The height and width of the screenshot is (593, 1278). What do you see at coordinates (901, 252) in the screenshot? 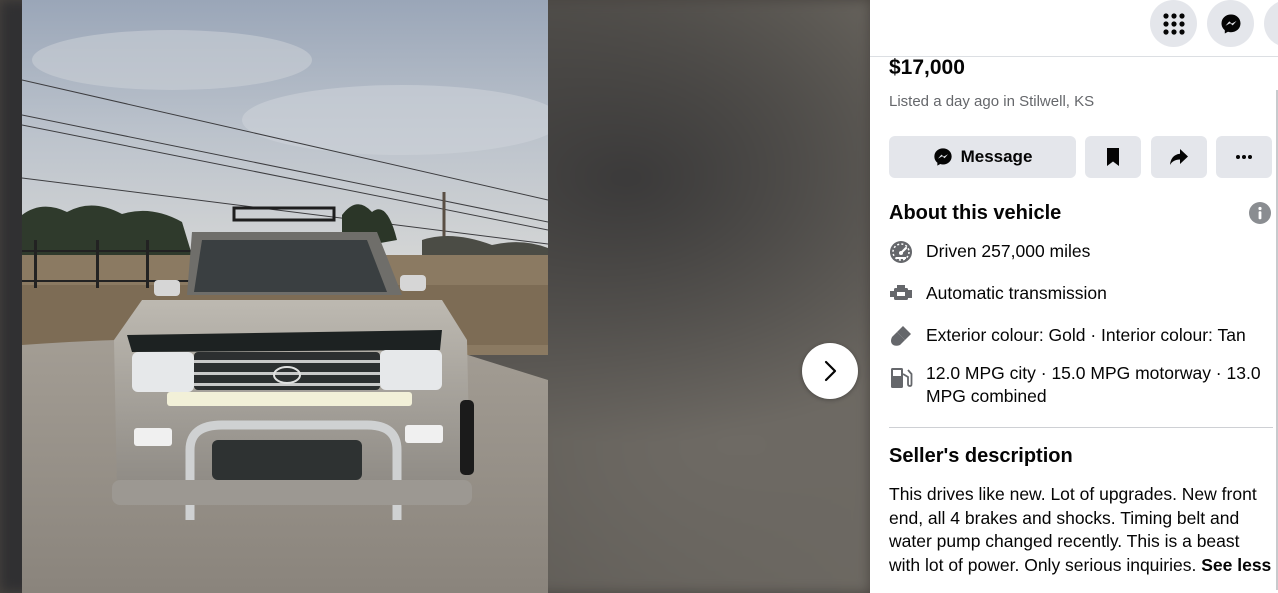
I see `speedometer-icon` at bounding box center [901, 252].